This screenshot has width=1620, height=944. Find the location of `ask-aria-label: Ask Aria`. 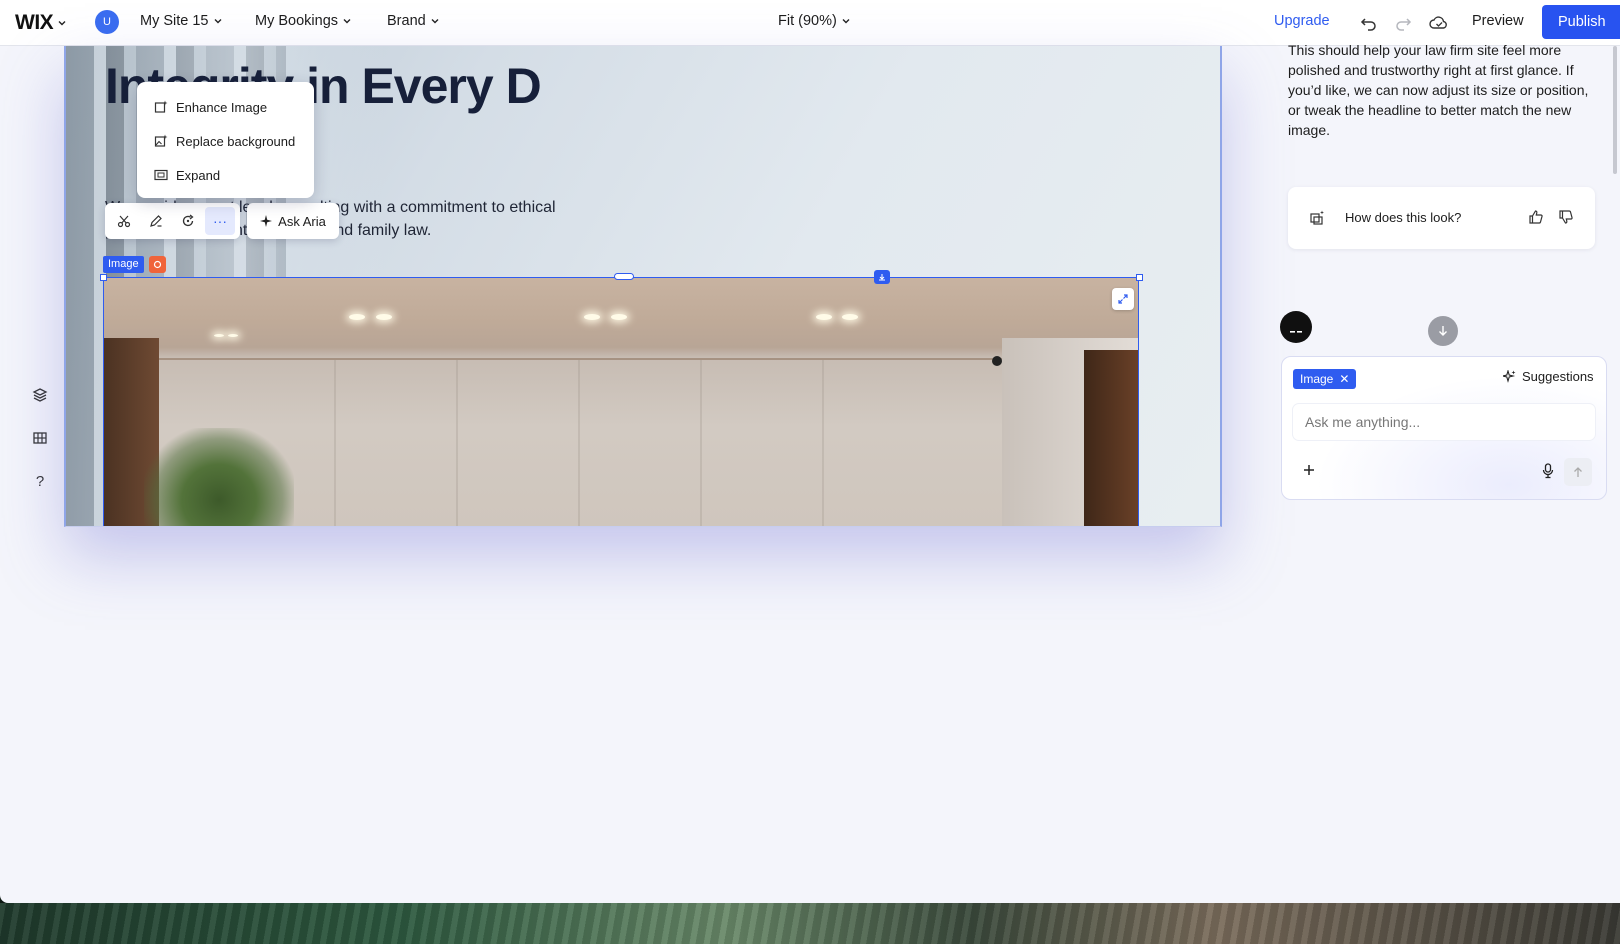

ask-aria-label: Ask Aria is located at coordinates (302, 221).